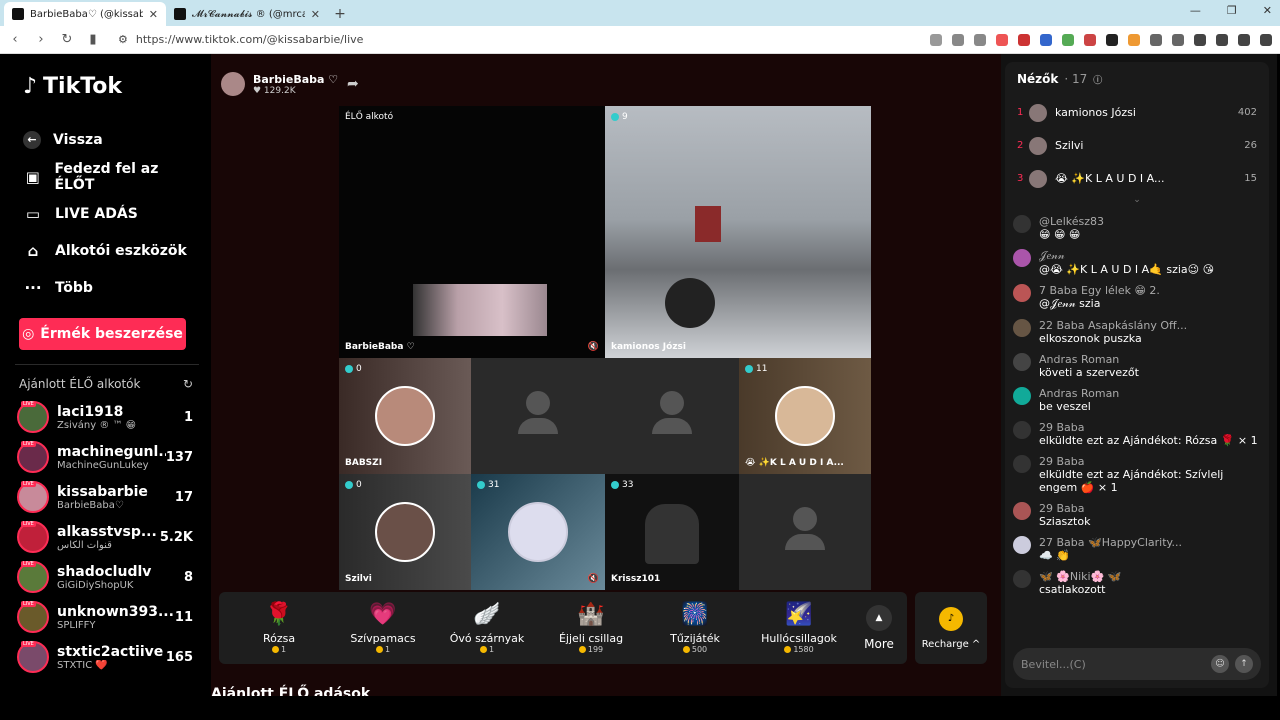 The width and height of the screenshot is (1280, 720). Describe the element at coordinates (1220, 664) in the screenshot. I see `emoji-icon: ☺` at that location.